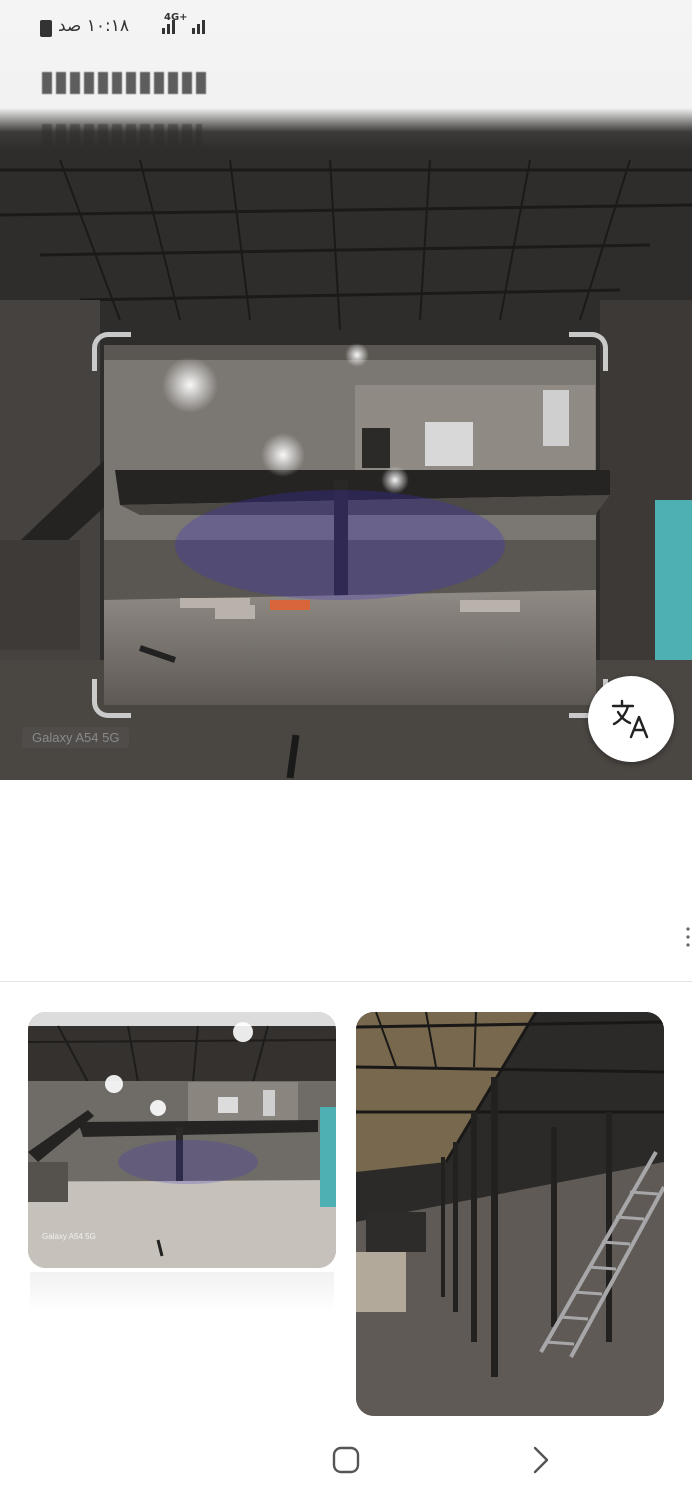 The width and height of the screenshot is (692, 1500). I want to click on translate-button, so click(631, 719).